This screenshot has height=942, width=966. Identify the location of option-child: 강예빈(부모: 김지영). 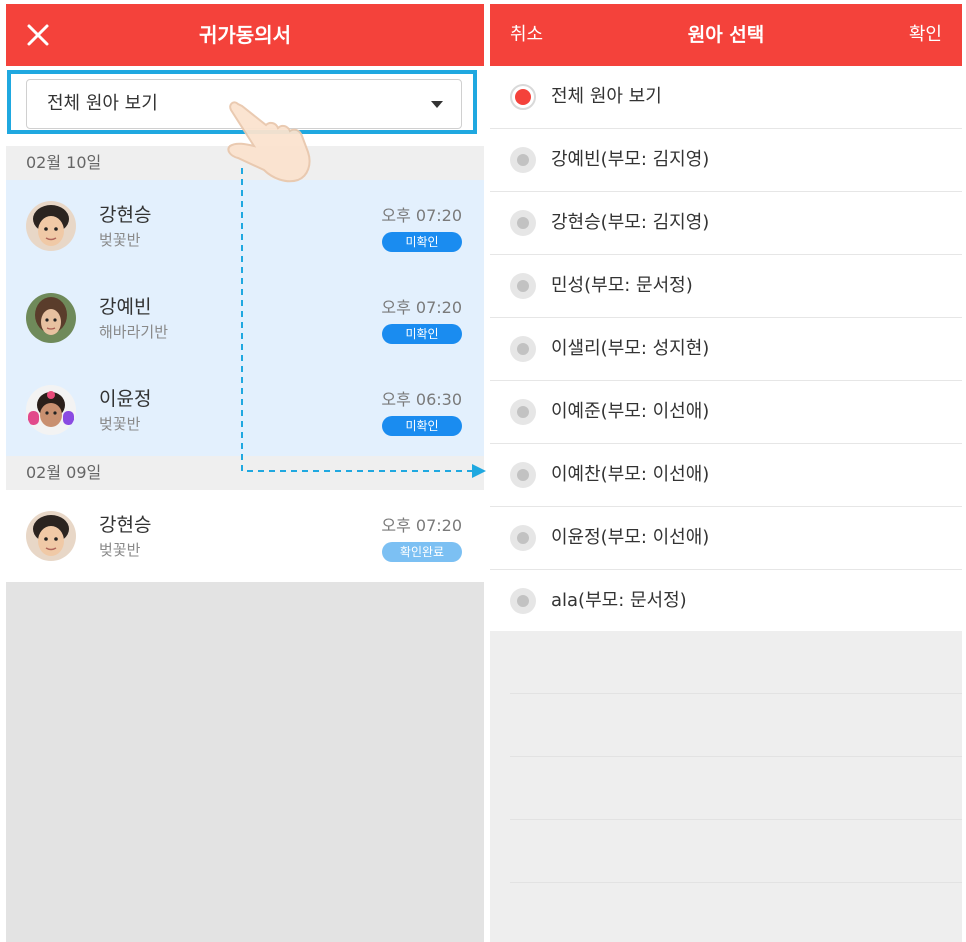
(726, 160).